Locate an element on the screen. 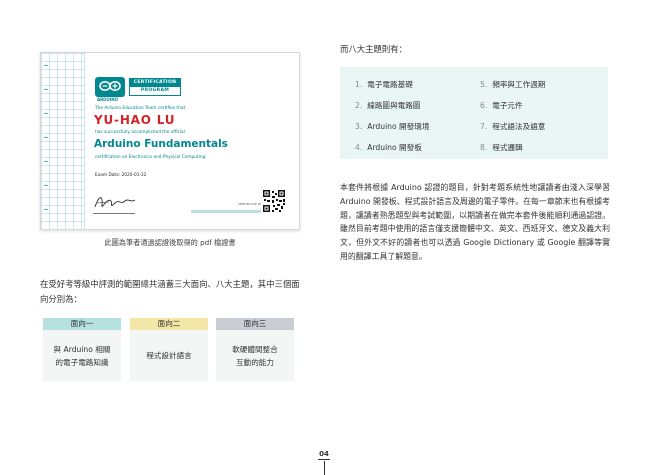 The width and height of the screenshot is (650, 475). topic-item: 1. 電子電路基礎 is located at coordinates (384, 84).